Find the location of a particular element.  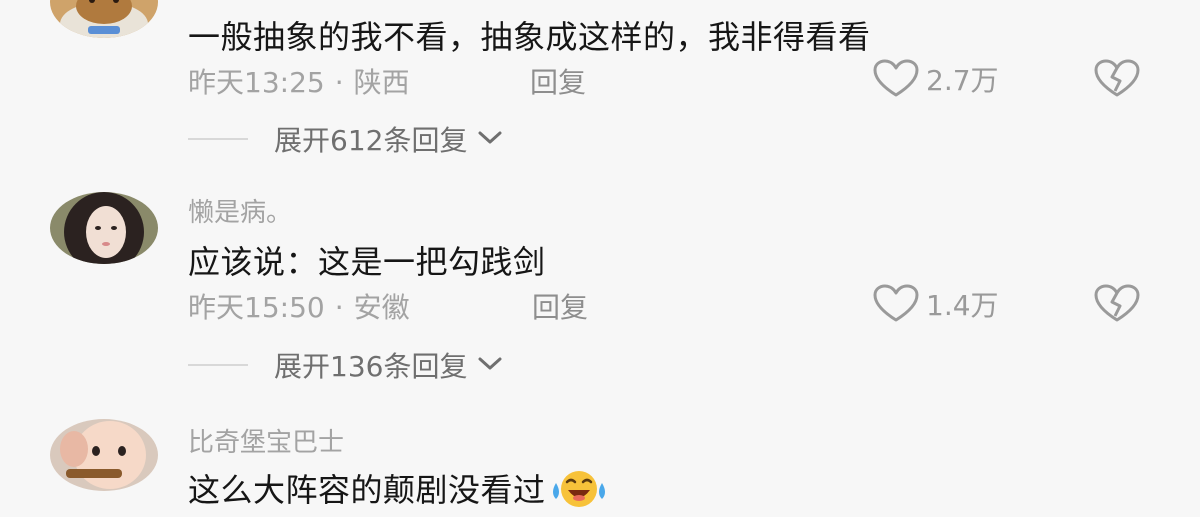

expand-replies-label: 展开136条回复 is located at coordinates (371, 366).